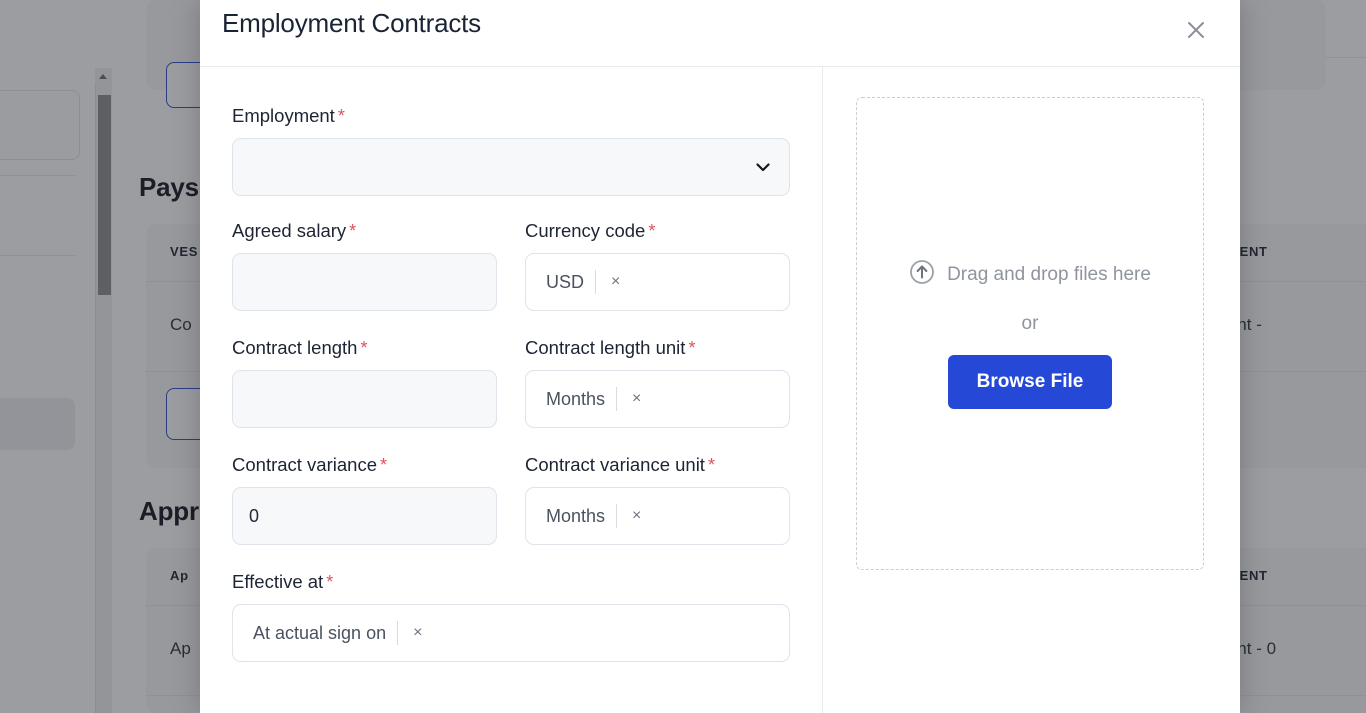 The height and width of the screenshot is (713, 1366). I want to click on dropzone-prompt: Drag and drop files here, so click(1030, 275).